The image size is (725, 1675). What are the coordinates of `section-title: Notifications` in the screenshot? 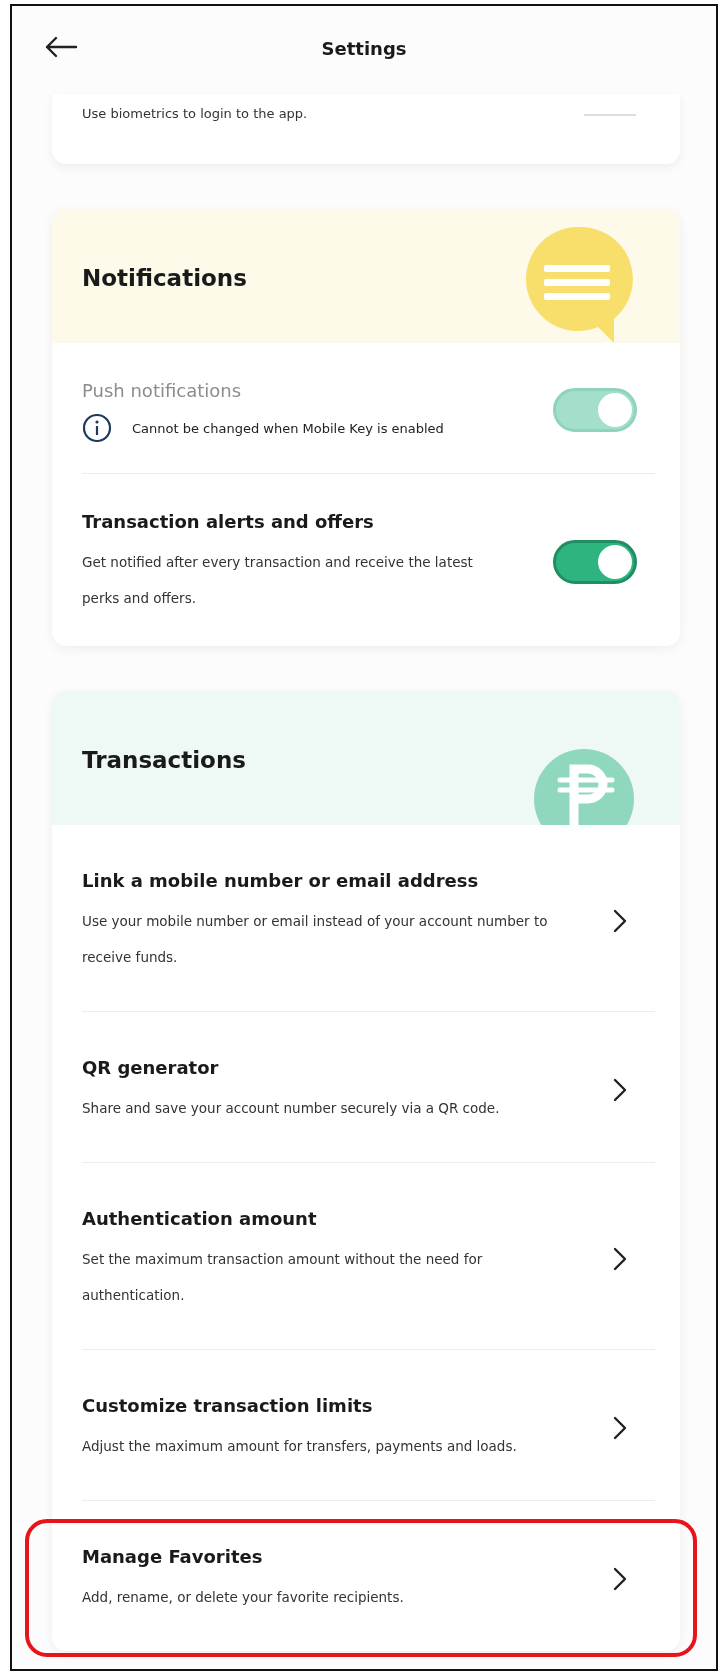 It's located at (164, 278).